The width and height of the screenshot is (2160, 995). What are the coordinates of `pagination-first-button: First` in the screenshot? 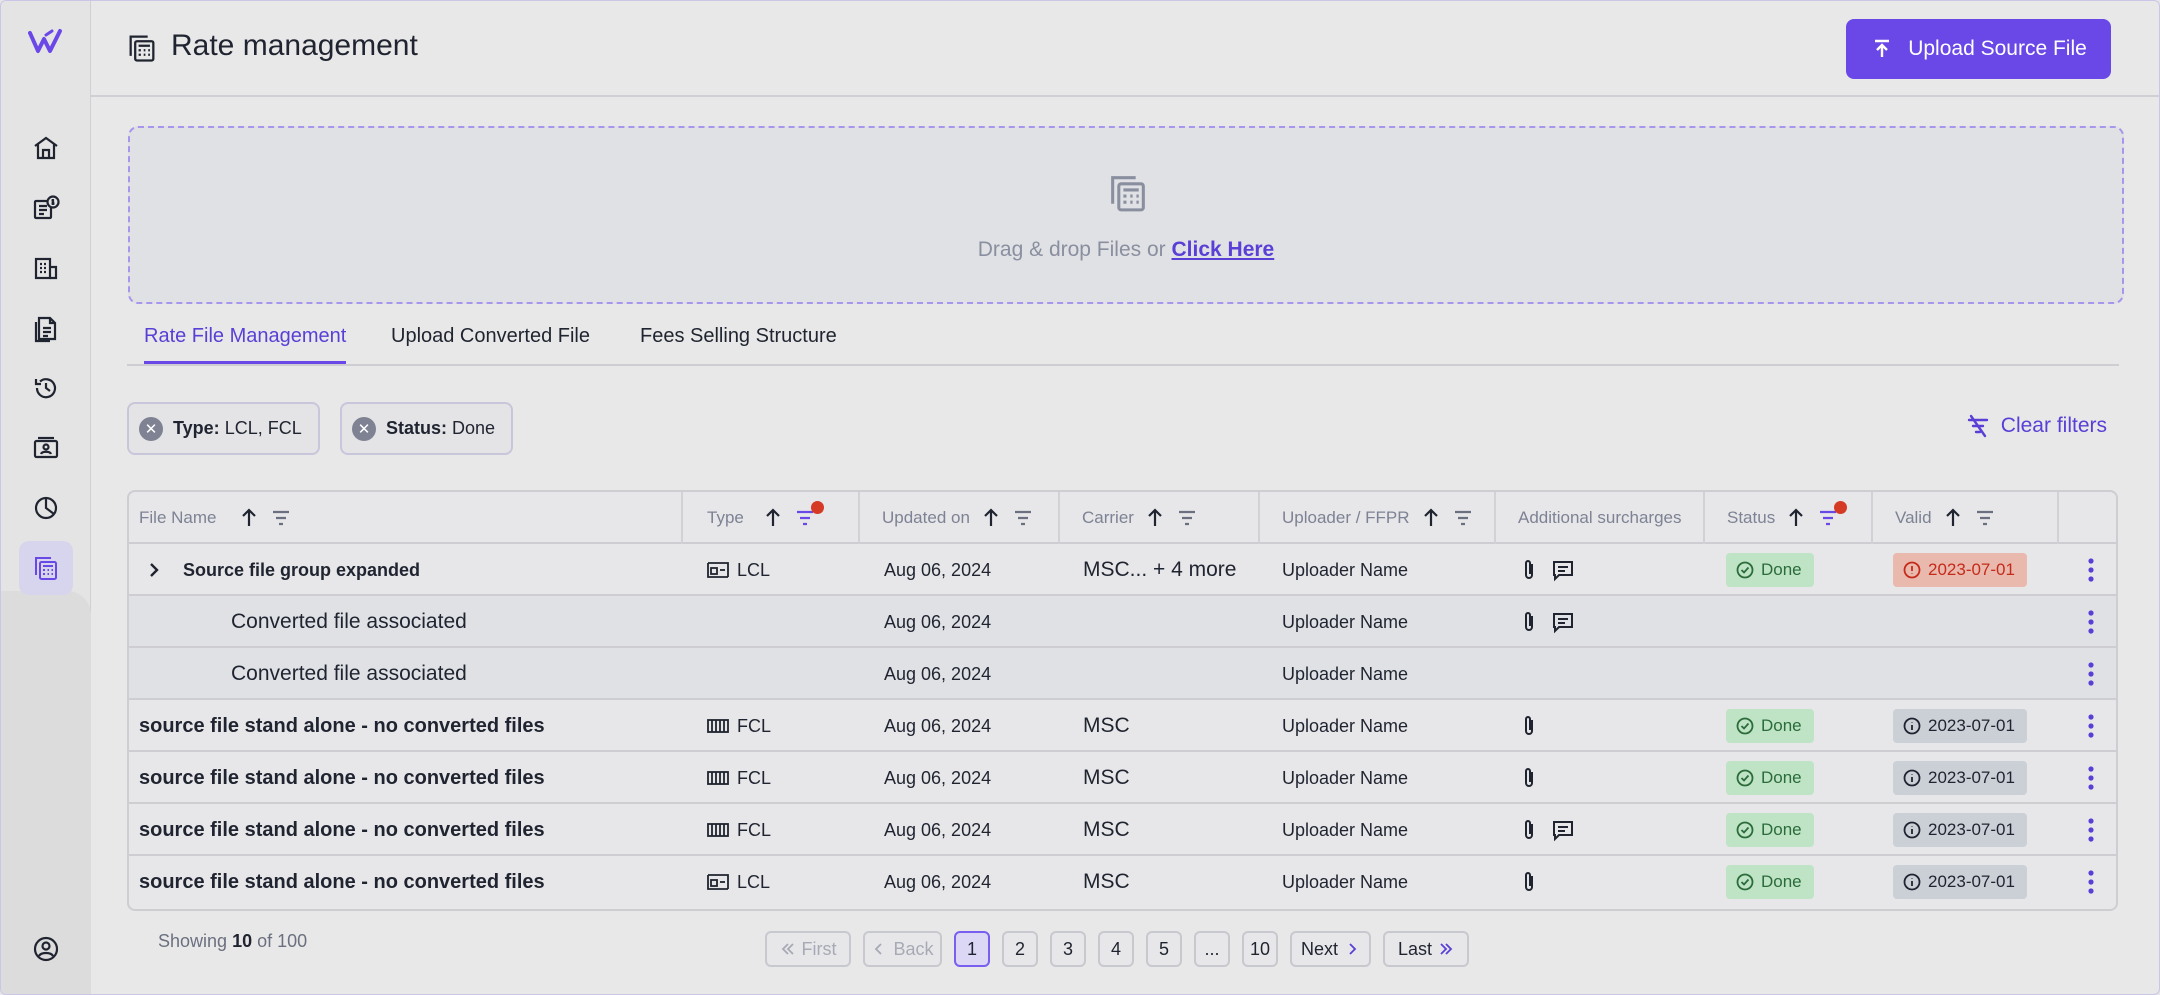 It's located at (808, 949).